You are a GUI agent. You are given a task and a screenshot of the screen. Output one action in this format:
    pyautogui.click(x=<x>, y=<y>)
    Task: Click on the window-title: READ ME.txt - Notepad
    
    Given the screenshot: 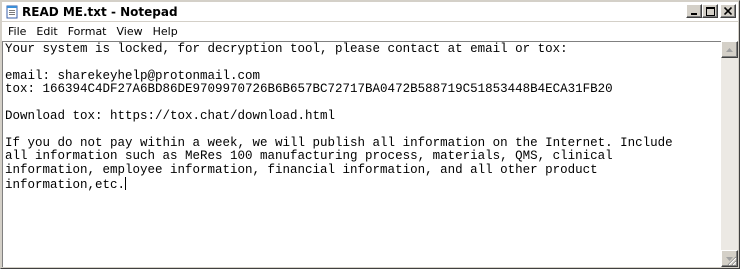 What is the action you would take?
    pyautogui.click(x=100, y=11)
    